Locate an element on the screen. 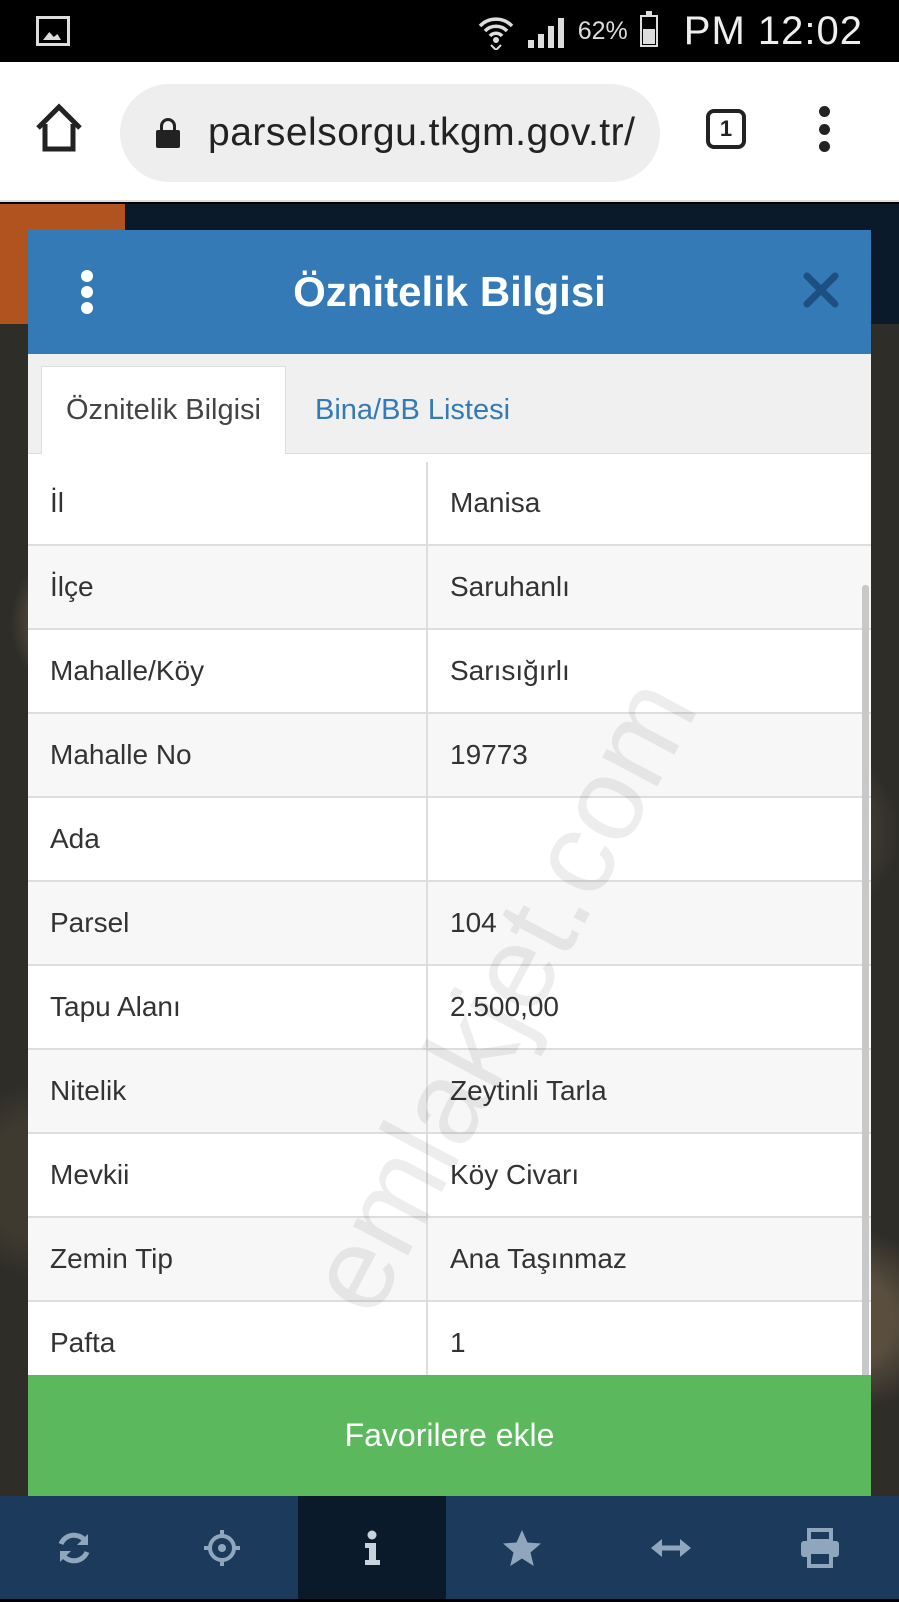 The height and width of the screenshot is (1602, 899). row-label: İl is located at coordinates (228, 503).